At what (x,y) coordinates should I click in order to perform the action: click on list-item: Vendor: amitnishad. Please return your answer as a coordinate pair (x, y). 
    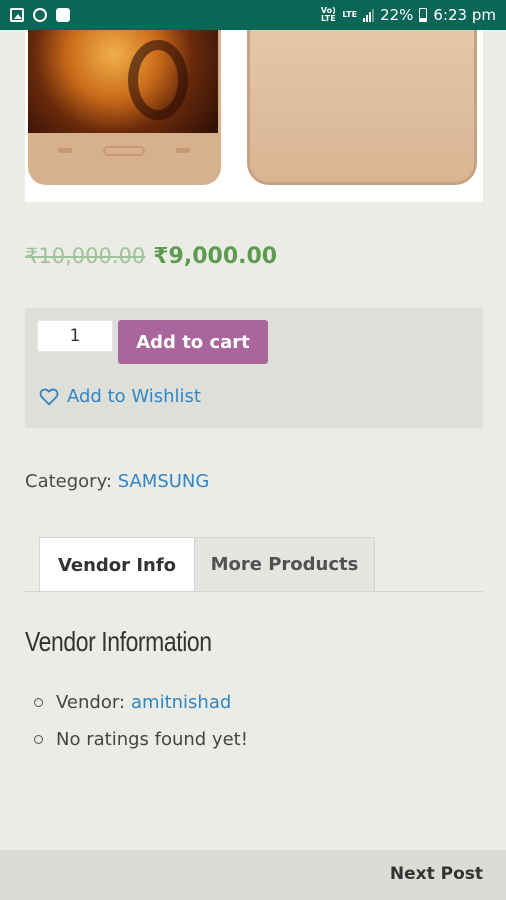
    Looking at the image, I should click on (141, 702).